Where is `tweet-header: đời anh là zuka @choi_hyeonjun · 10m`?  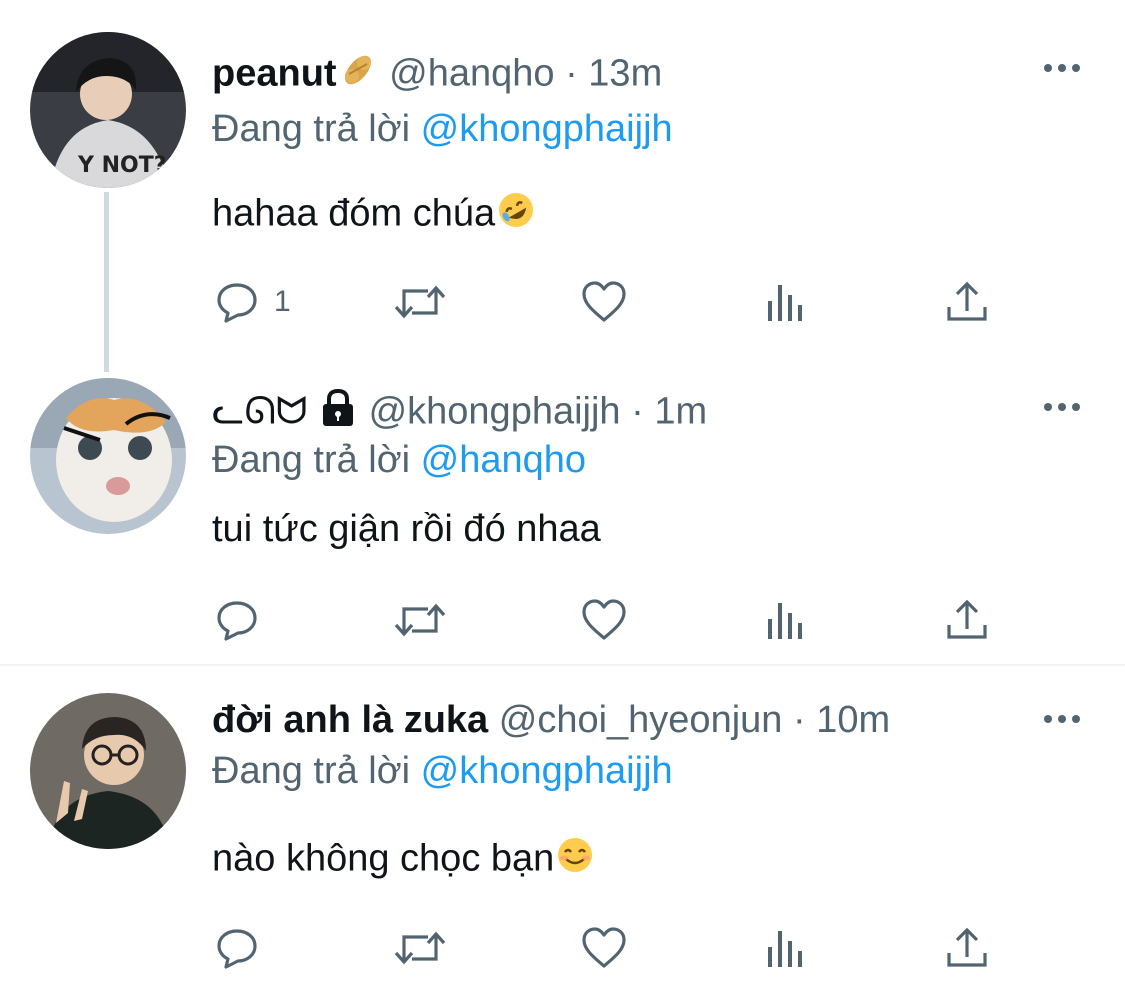
tweet-header: đời anh là zuka @choi_hyeonjun · 10m is located at coordinates (551, 720).